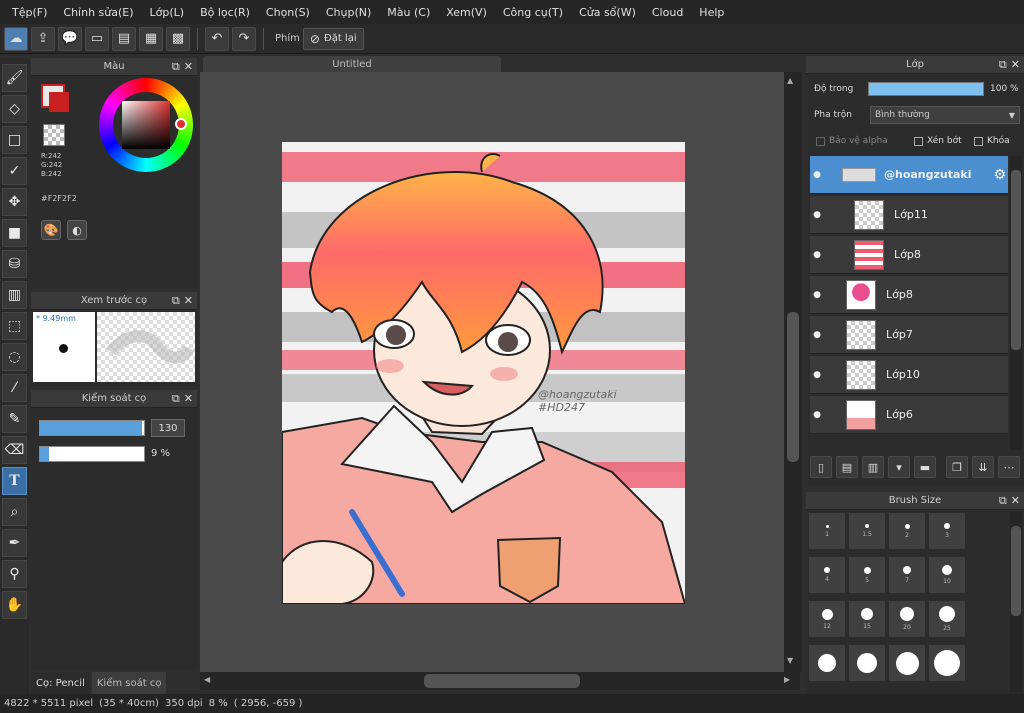 The height and width of the screenshot is (713, 1024). Describe the element at coordinates (168, 428) in the screenshot. I see `brush-size-value: 130` at that location.